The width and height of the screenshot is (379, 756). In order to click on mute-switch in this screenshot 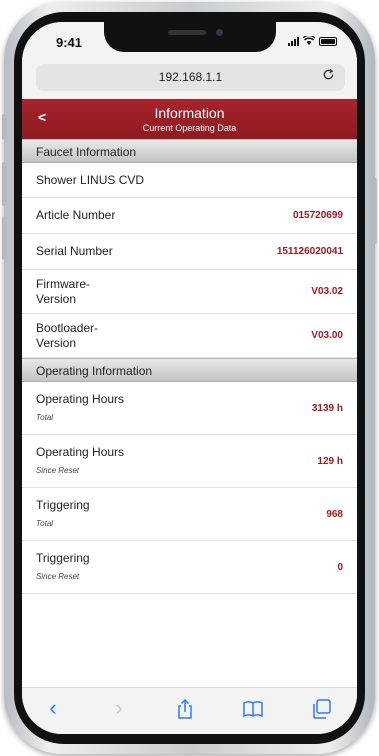, I will do `click(4, 127)`.